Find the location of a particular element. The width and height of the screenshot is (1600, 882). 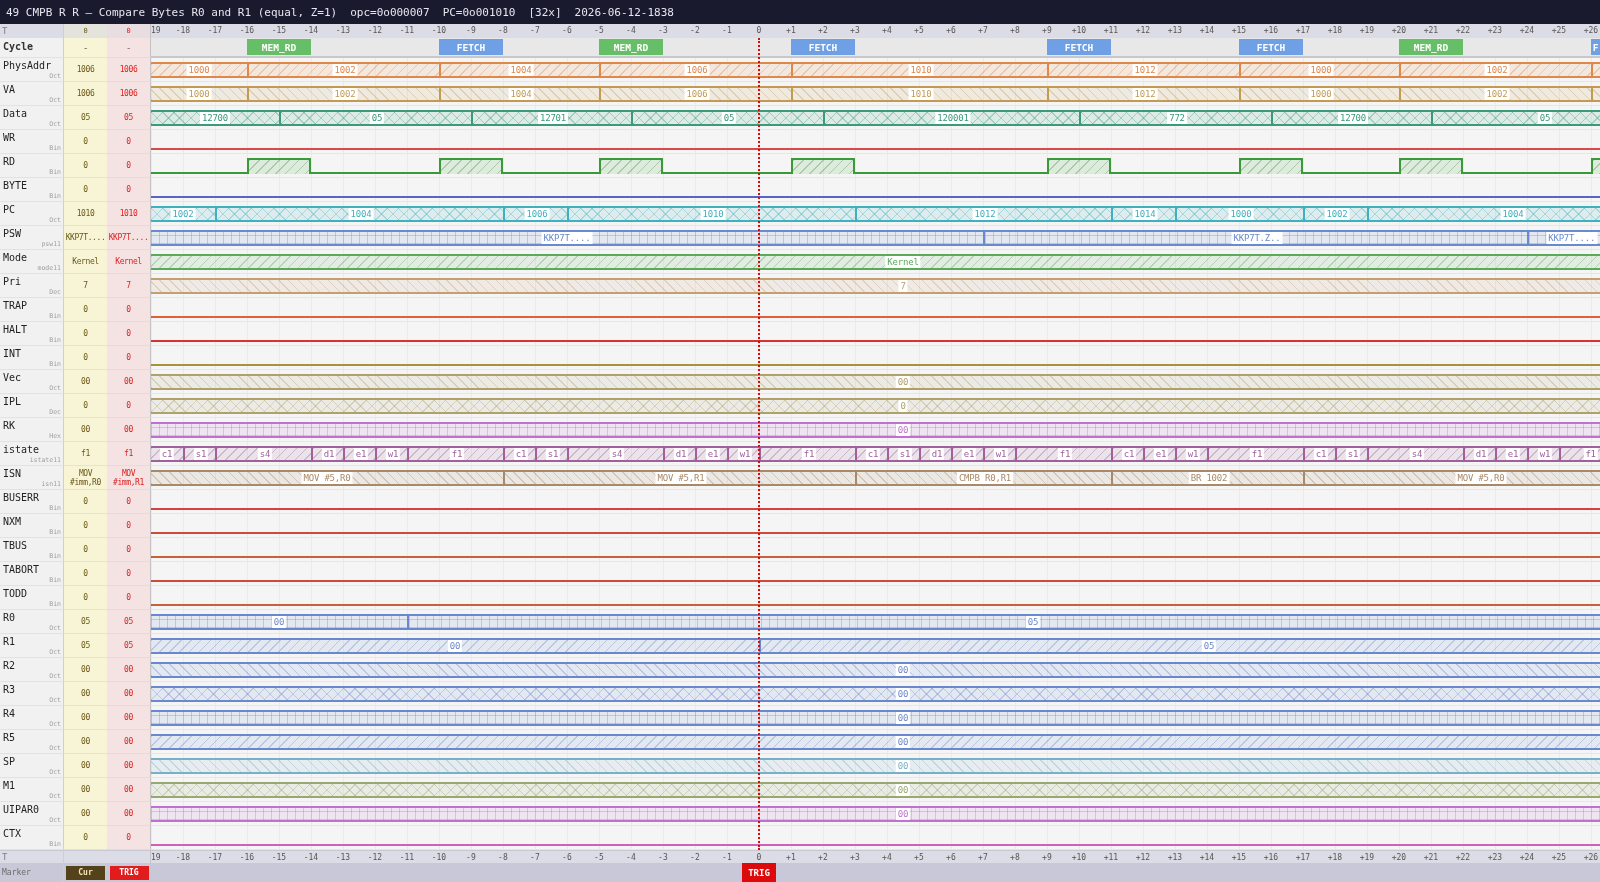

signal-name: Vec is located at coordinates (12, 378).